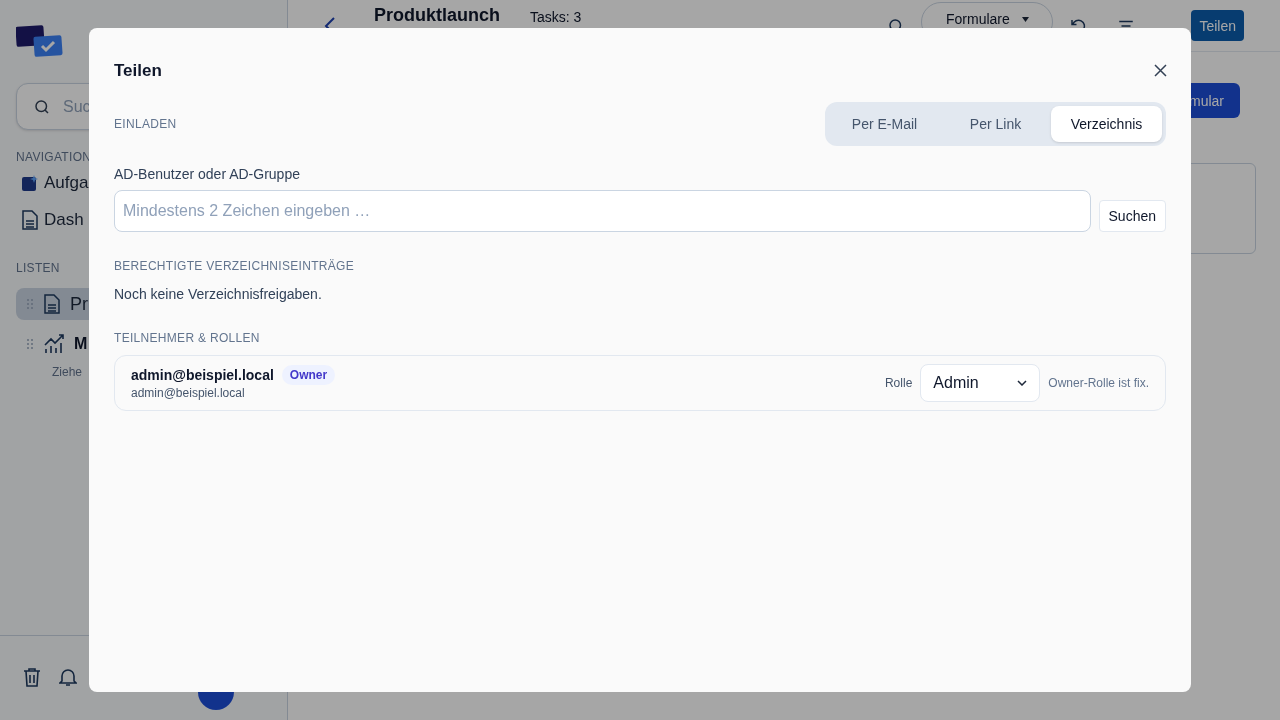 Image resolution: width=1280 pixels, height=720 pixels. I want to click on section-heading: BERECHTIGTE VERZEICHNISEINTRÄGE, so click(234, 265).